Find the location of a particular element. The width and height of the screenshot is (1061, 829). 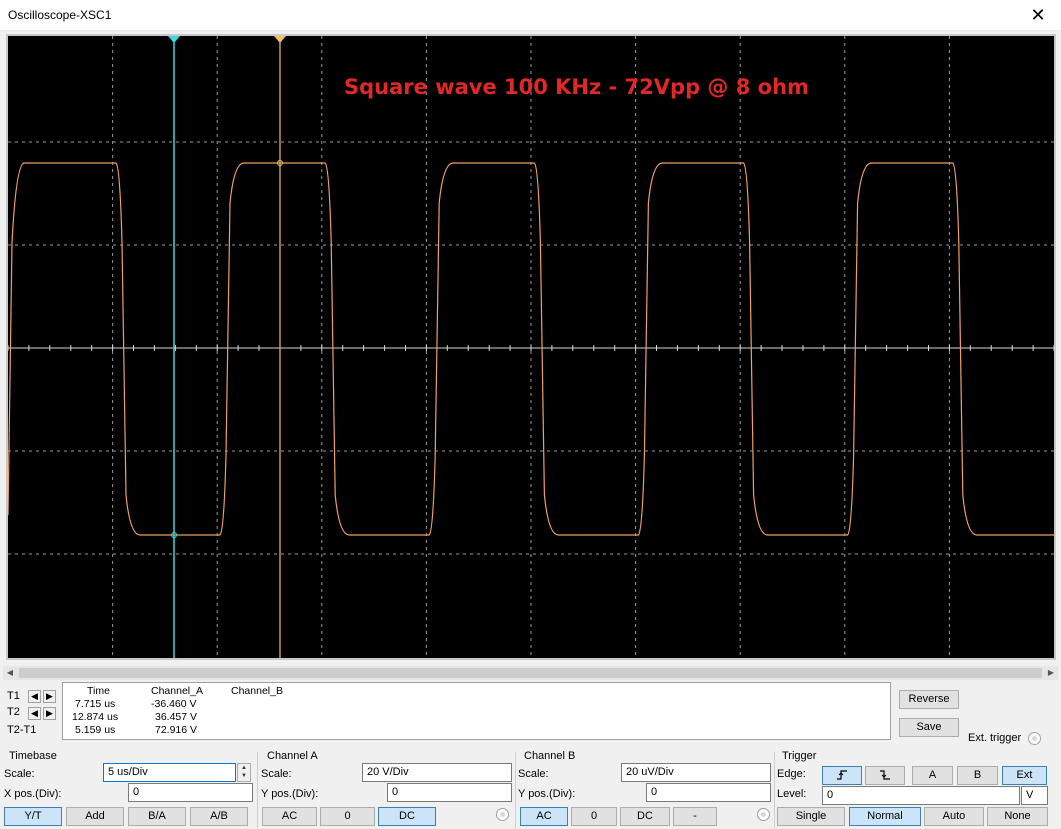

channel-b-ypos-field: 0 is located at coordinates (708, 792).